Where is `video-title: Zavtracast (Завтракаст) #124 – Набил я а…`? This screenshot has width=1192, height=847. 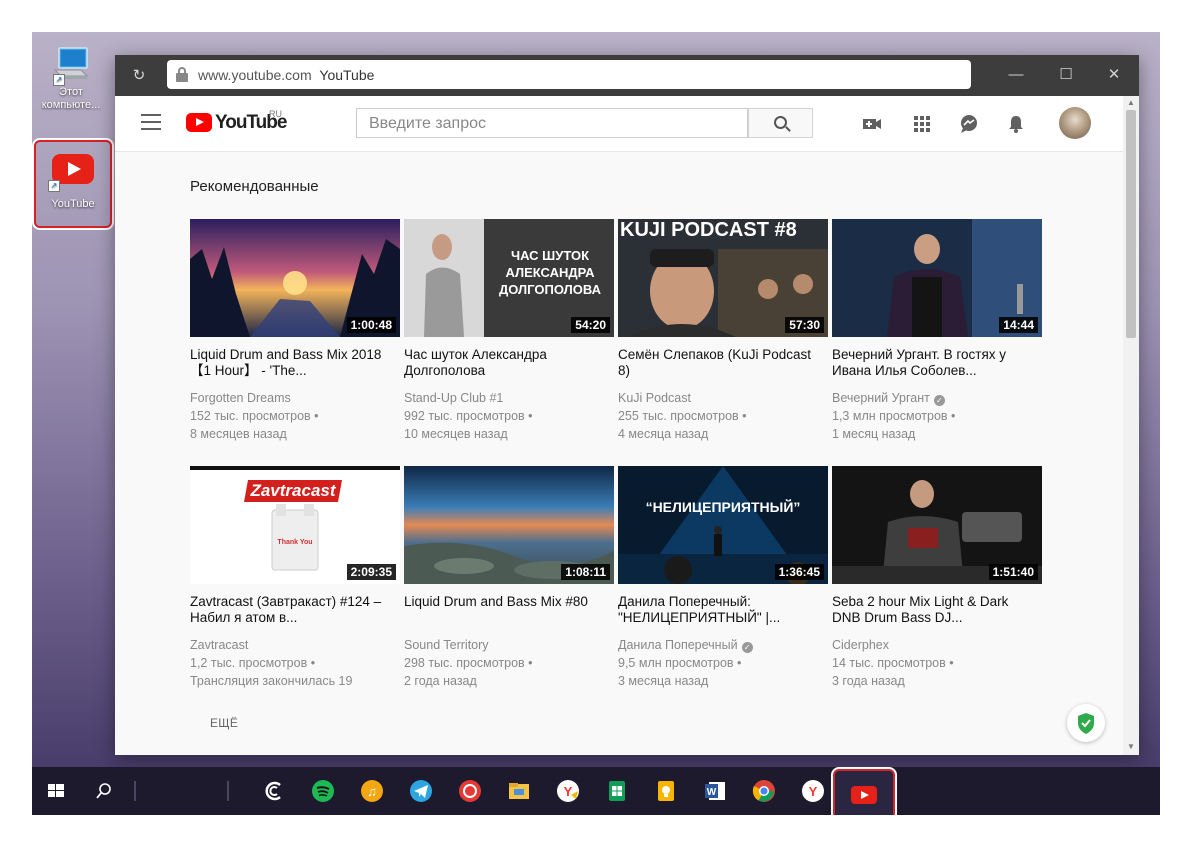
video-title: Zavtracast (Завтракаст) #124 – Набил я а… is located at coordinates (290, 610).